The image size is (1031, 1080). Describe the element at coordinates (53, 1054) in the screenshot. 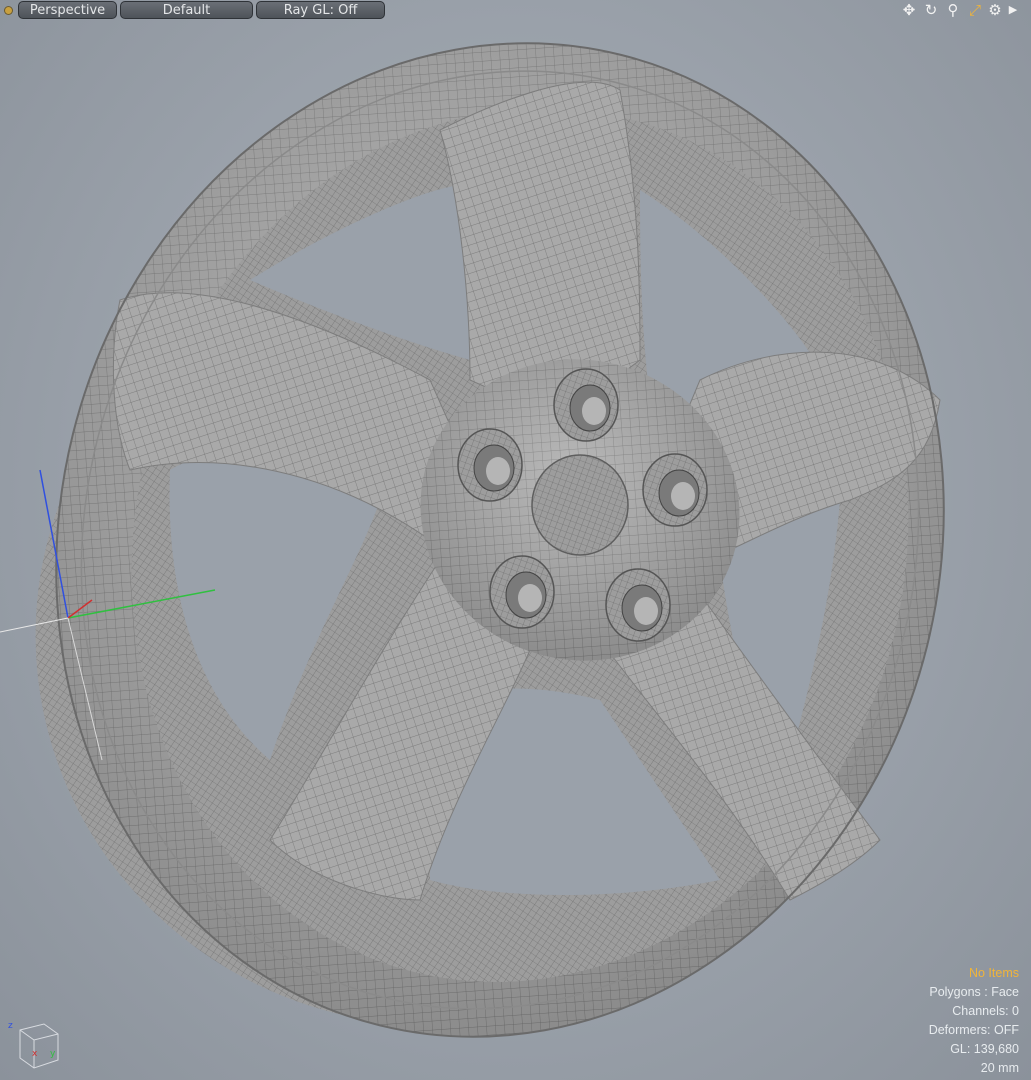

I see `orient-y-label: y` at that location.